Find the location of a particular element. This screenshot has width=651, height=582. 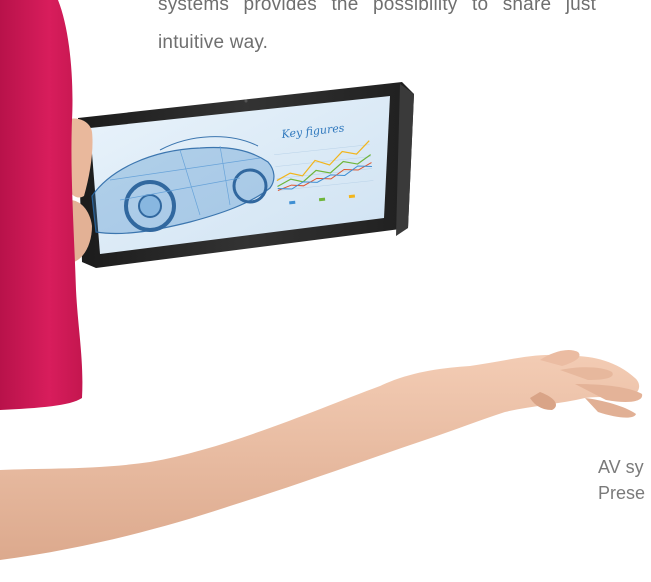

caption-text: AV sy Prese is located at coordinates (621, 480).